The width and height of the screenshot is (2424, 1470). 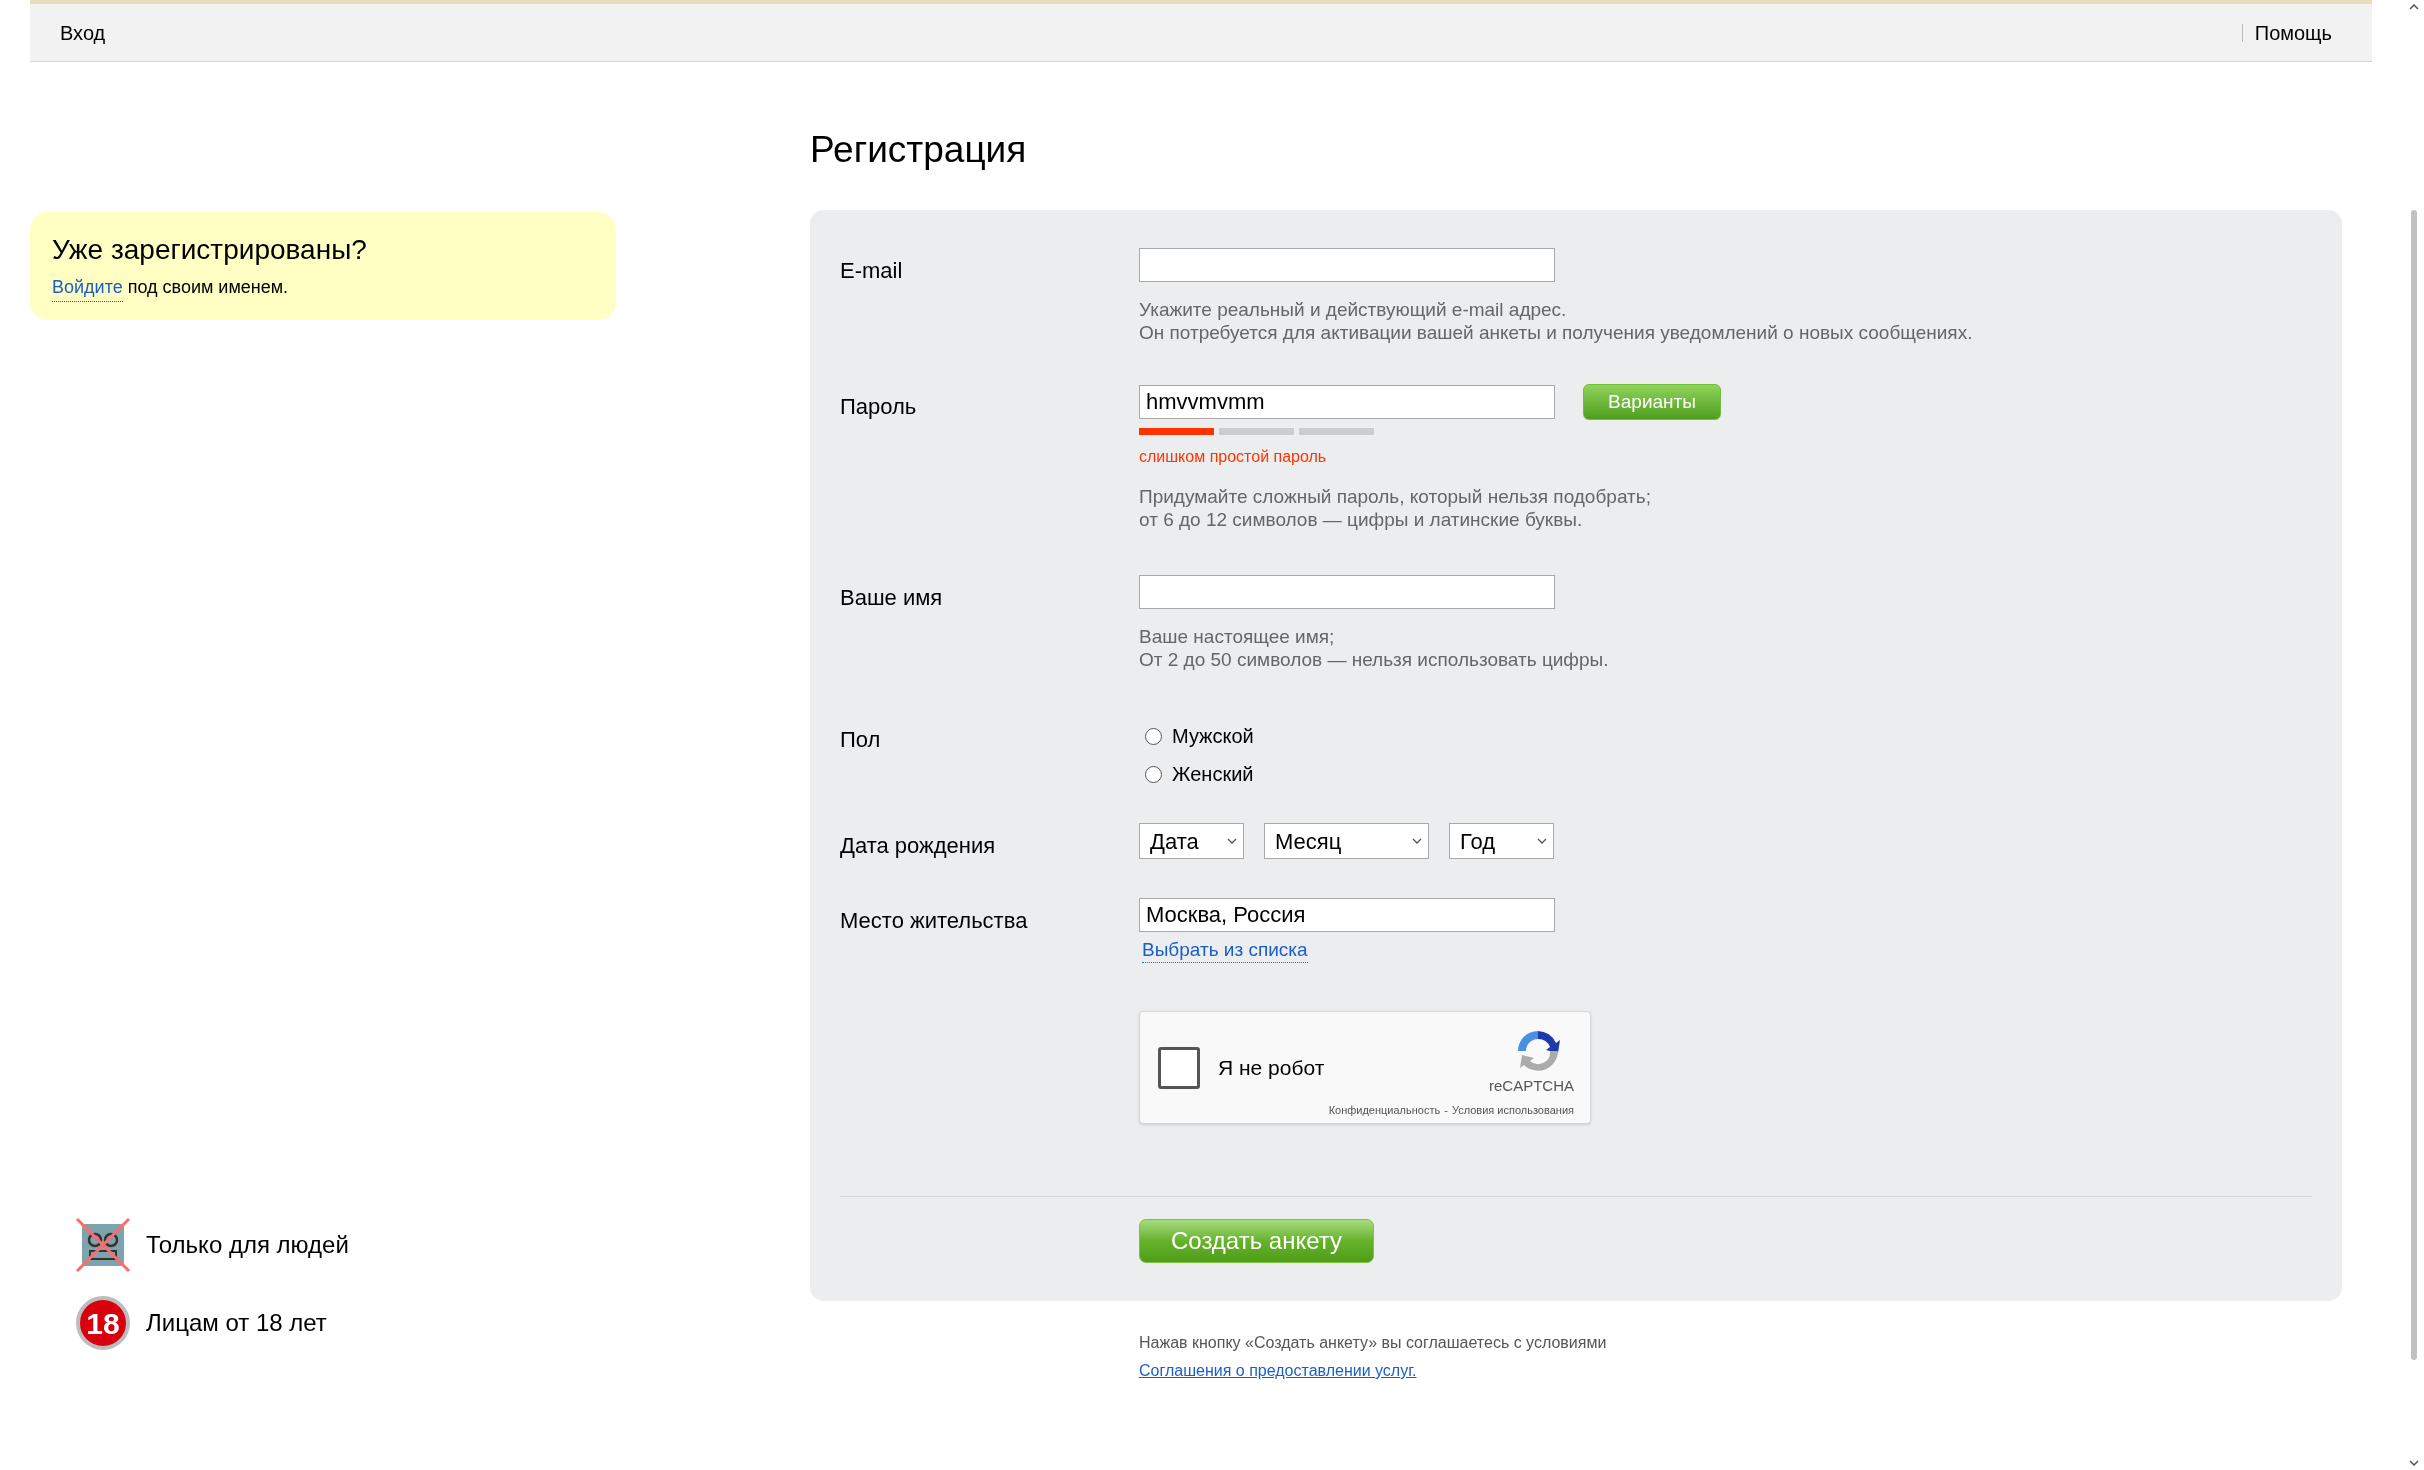 What do you see at coordinates (871, 270) in the screenshot?
I see `field-label: E-mail` at bounding box center [871, 270].